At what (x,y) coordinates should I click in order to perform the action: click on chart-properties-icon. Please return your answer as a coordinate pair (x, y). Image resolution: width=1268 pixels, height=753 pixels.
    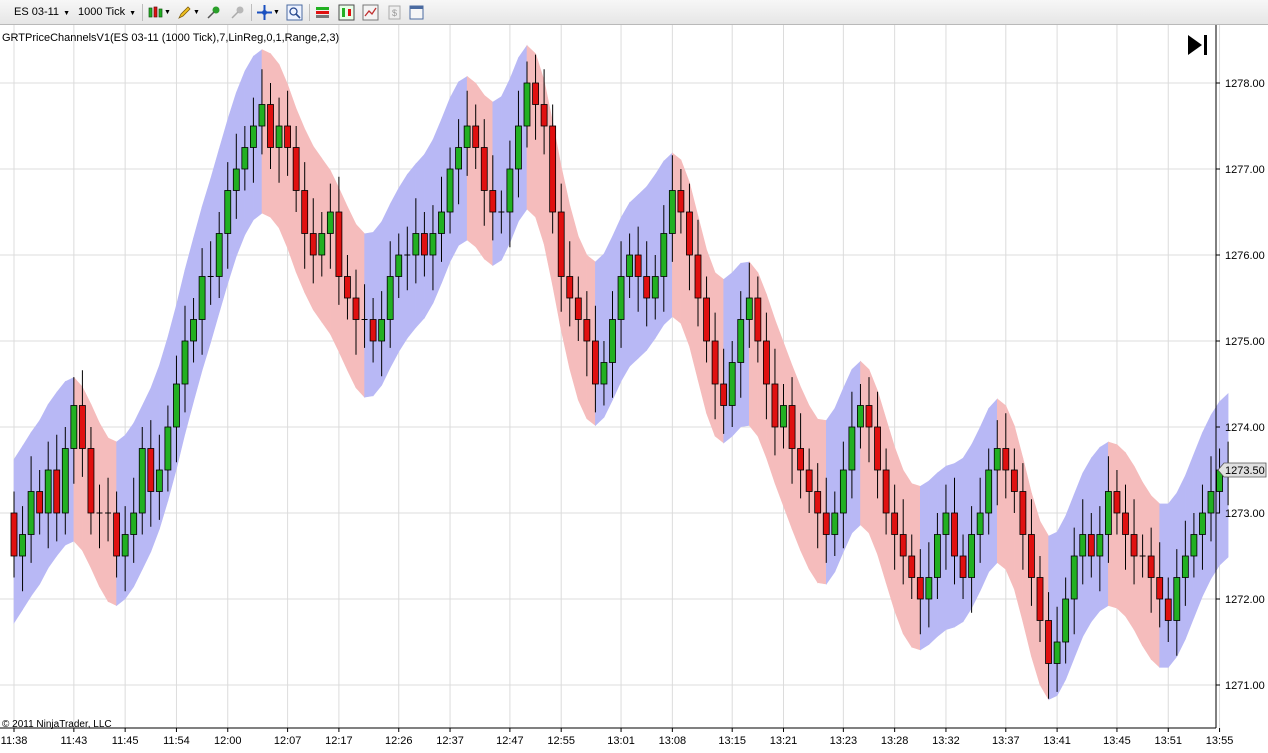
    Looking at the image, I should click on (416, 12).